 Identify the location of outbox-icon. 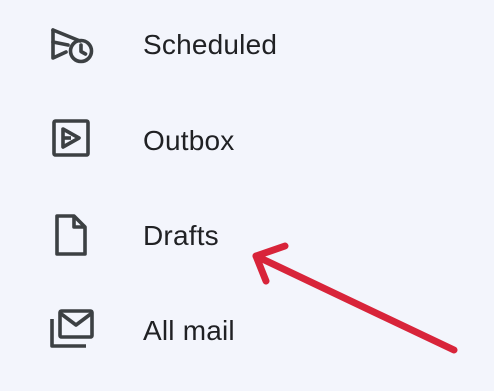
(72, 139).